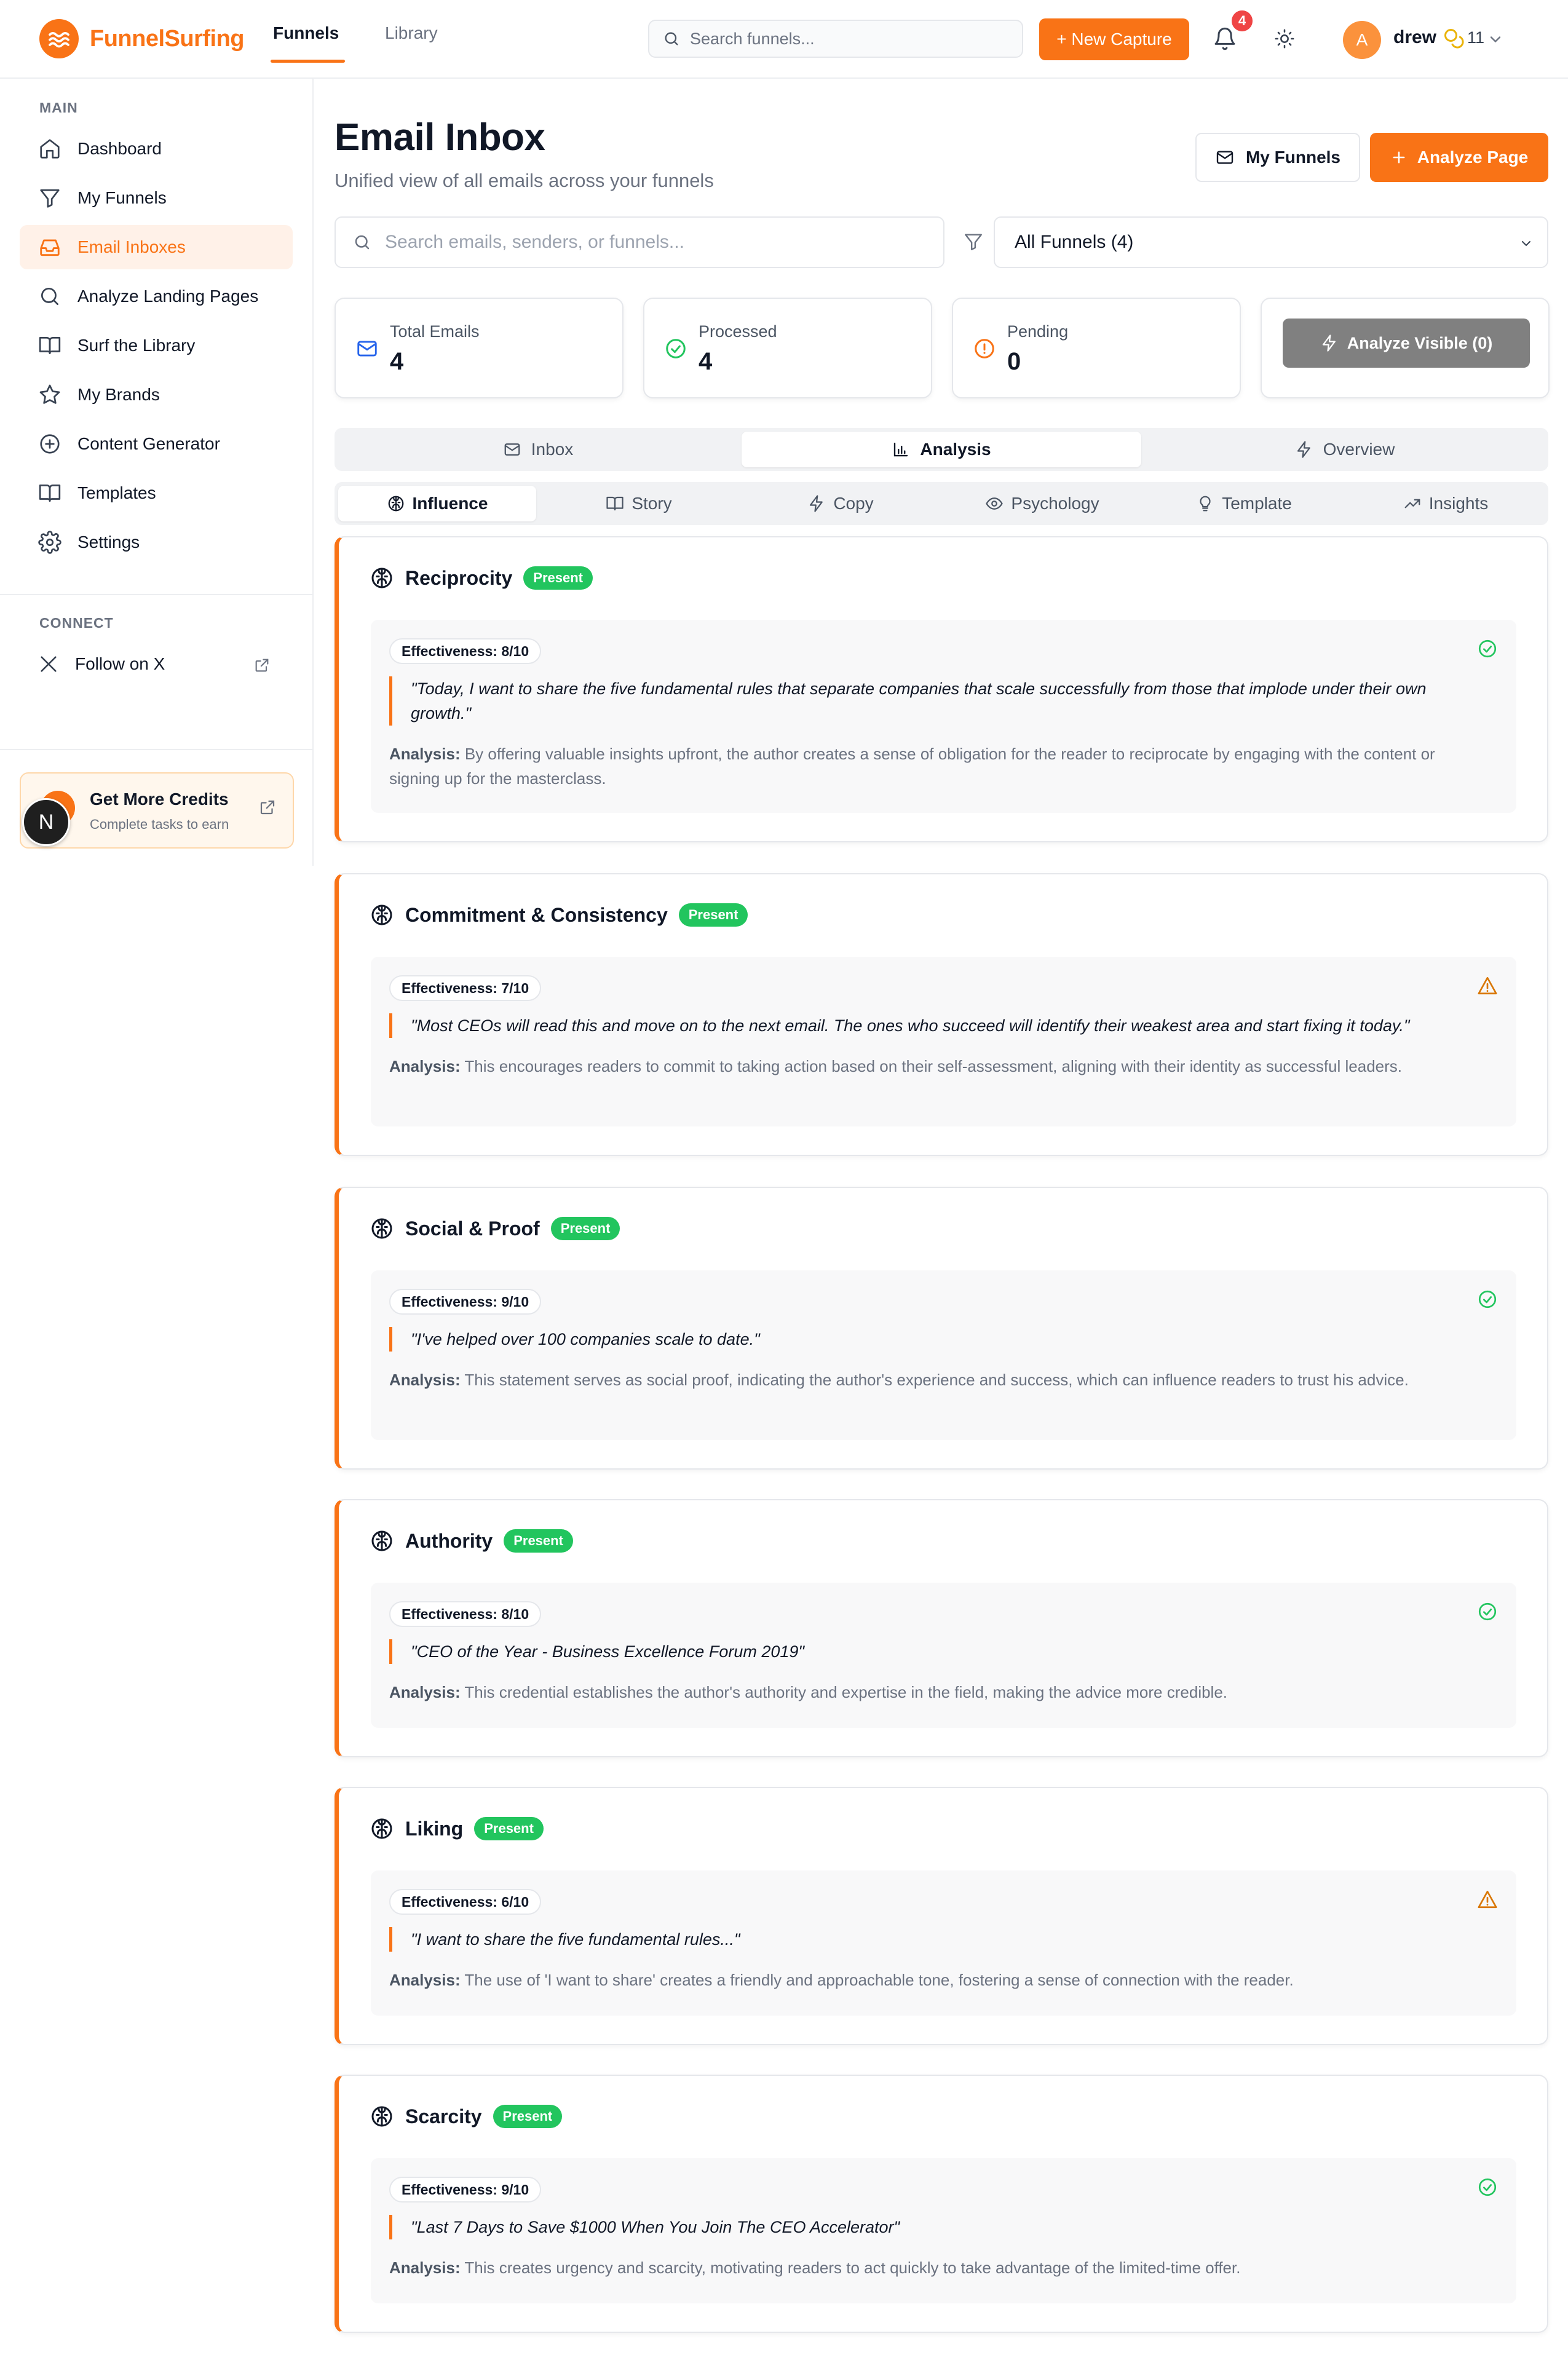 Image resolution: width=1568 pixels, height=2371 pixels. What do you see at coordinates (465, 1902) in the screenshot?
I see `effectiveness-pill: Effectiveness: 6/10` at bounding box center [465, 1902].